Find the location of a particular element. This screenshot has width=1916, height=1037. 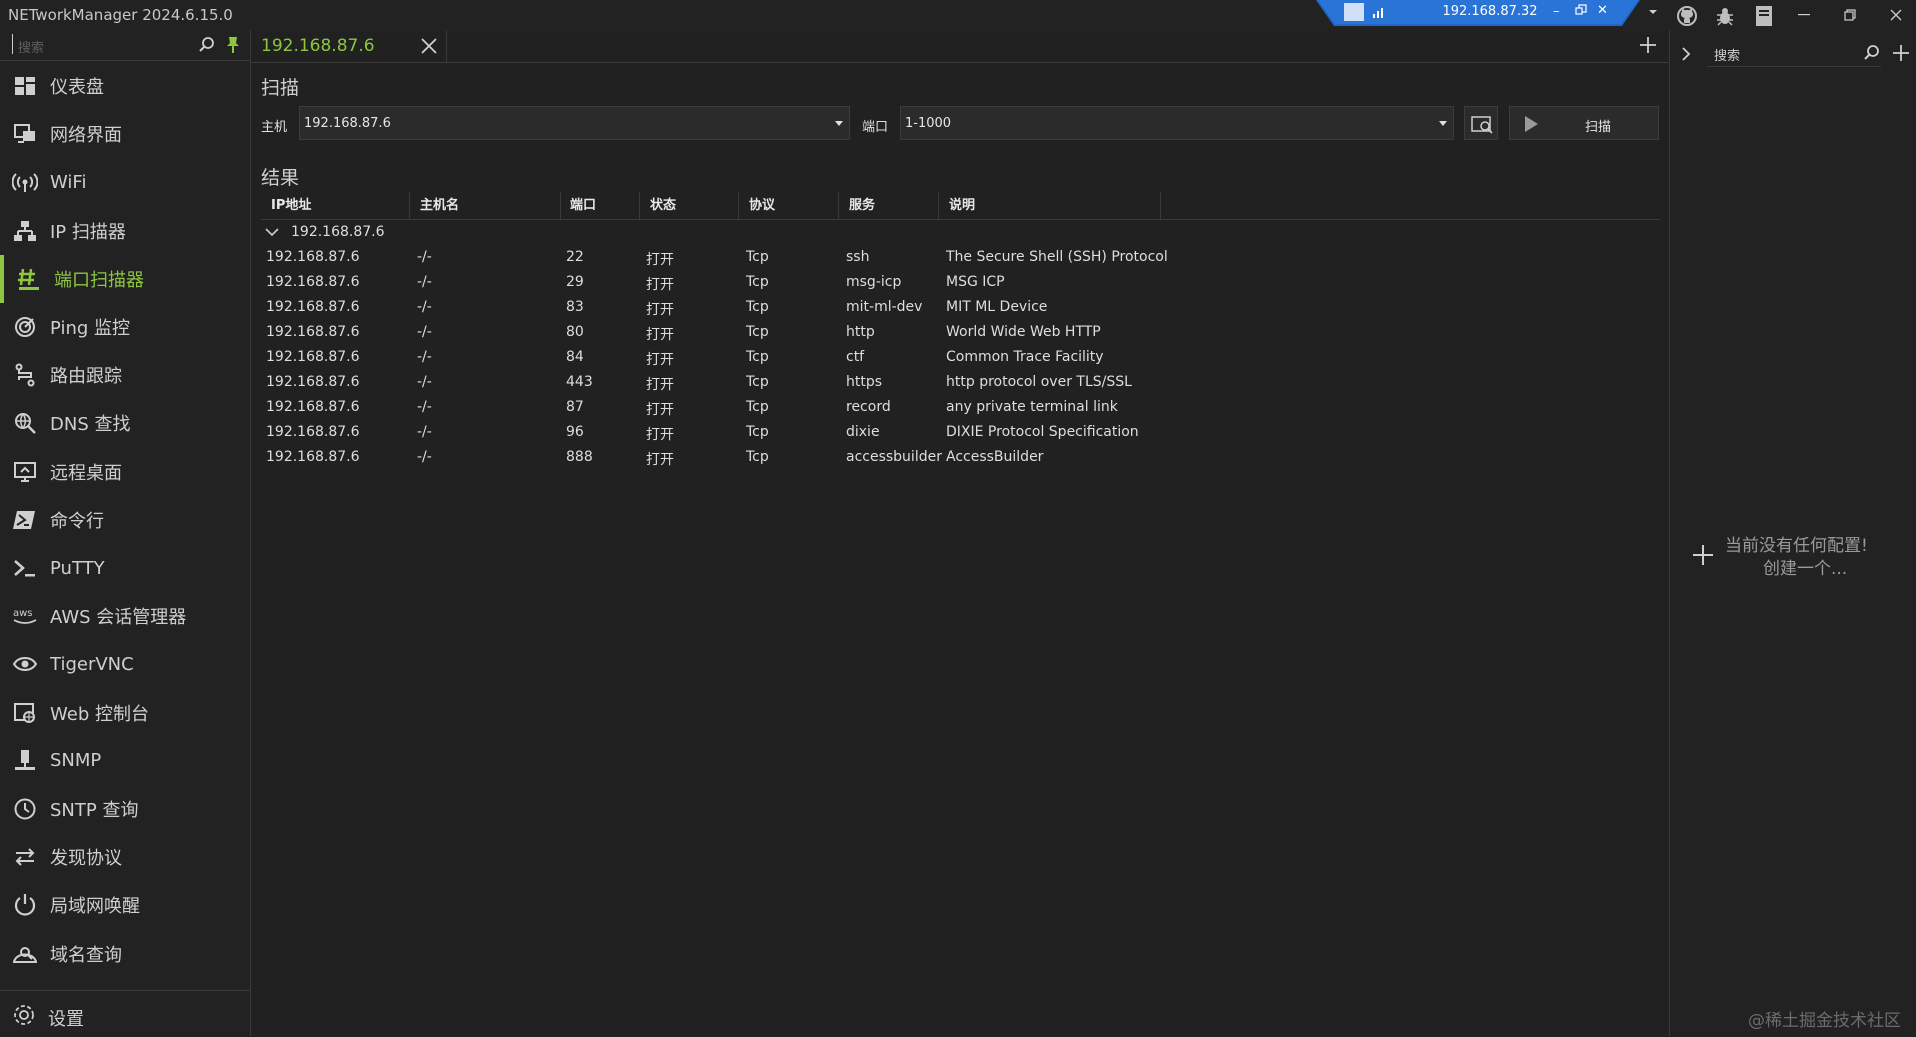

description-cell: DIXIE Protocol Specification is located at coordinates (1042, 432).